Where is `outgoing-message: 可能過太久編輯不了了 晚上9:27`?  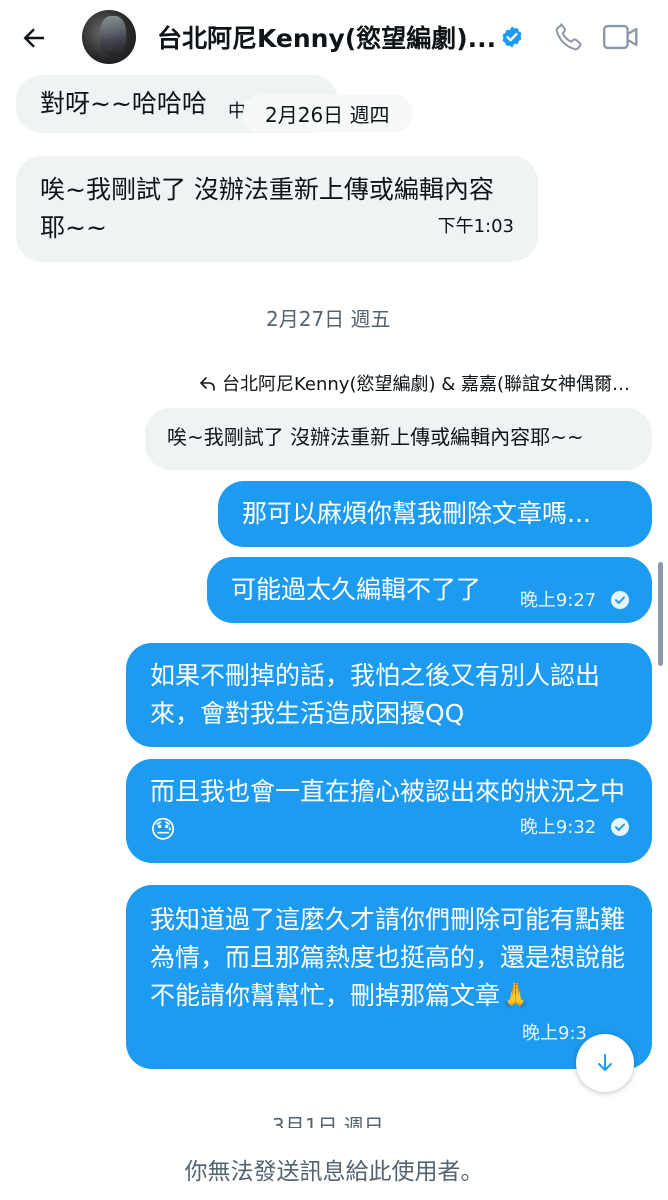 outgoing-message: 可能過太久編輯不了了 晚上9:27 is located at coordinates (429, 590).